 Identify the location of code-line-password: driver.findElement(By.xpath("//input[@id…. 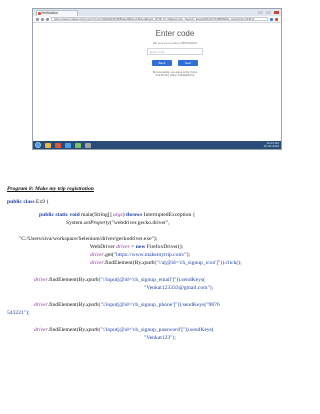
(124, 330).